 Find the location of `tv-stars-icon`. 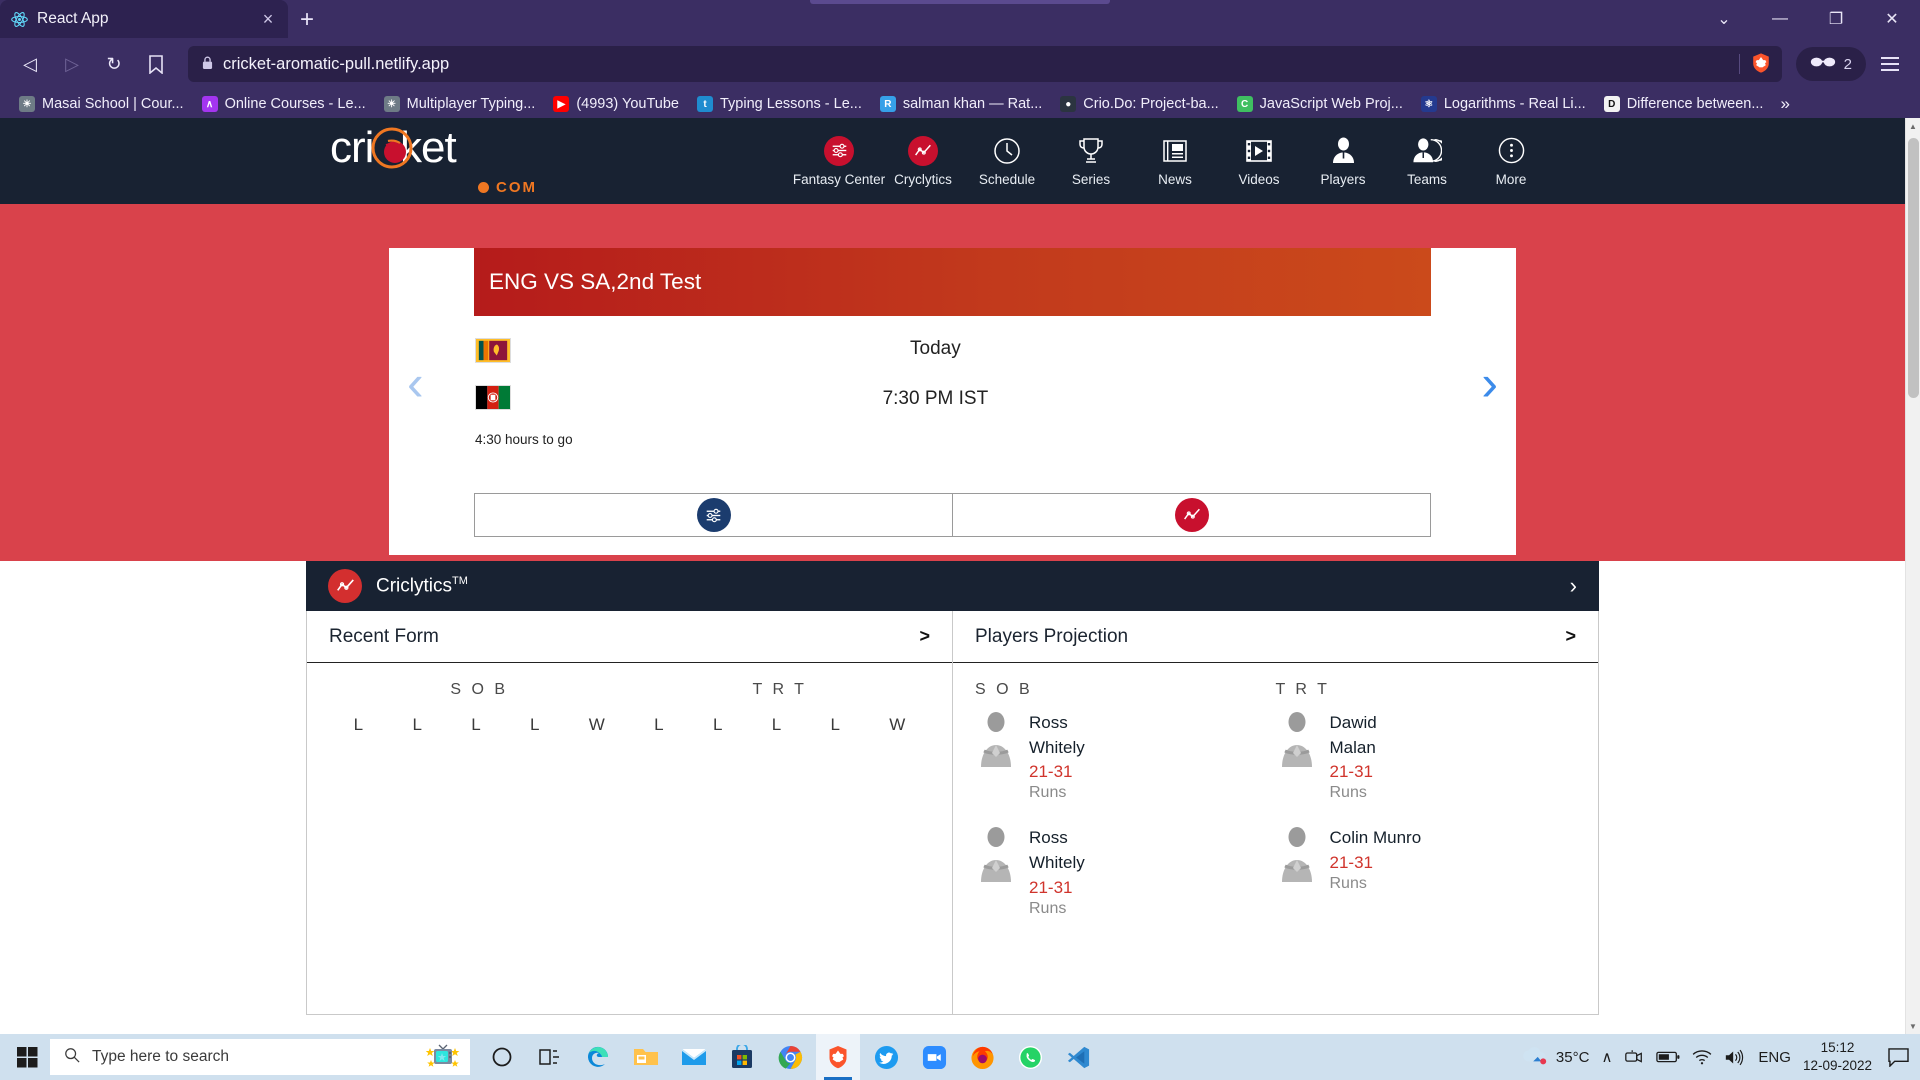

tv-stars-icon is located at coordinates (442, 1057).